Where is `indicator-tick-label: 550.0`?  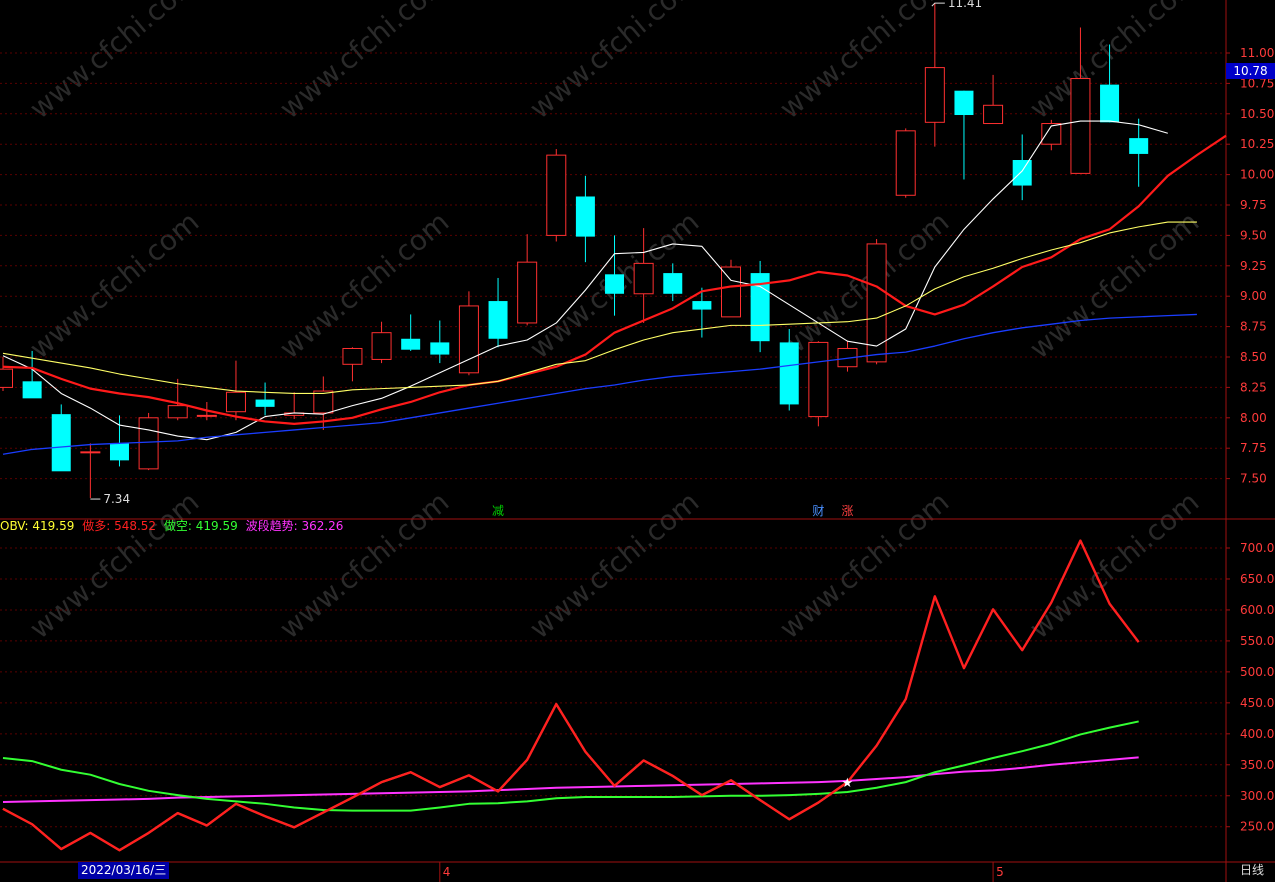 indicator-tick-label: 550.0 is located at coordinates (1257, 641).